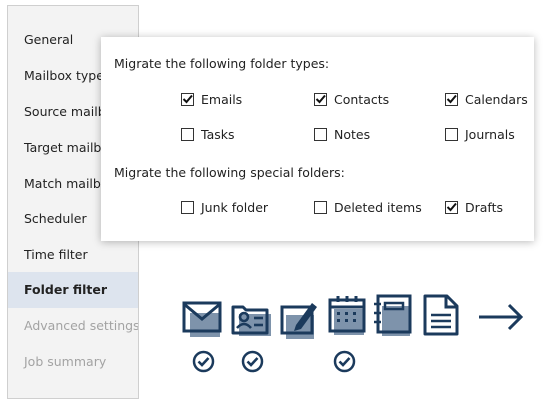 Image resolution: width=560 pixels, height=405 pixels. I want to click on calendars-option: Calendars, so click(486, 99).